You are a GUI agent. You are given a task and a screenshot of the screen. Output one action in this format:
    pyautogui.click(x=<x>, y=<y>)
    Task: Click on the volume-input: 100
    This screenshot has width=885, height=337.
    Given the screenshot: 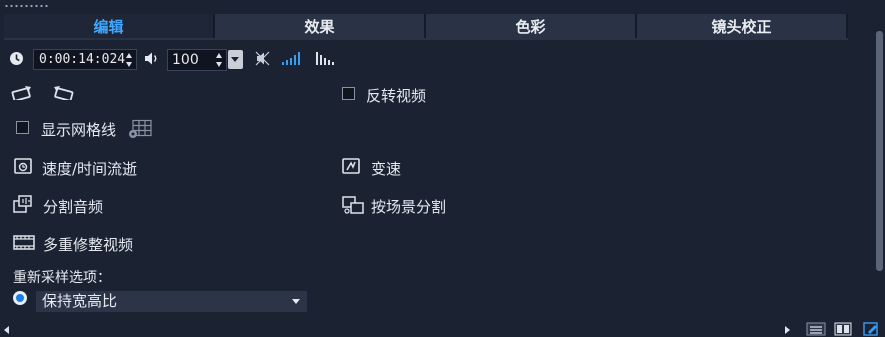 What is the action you would take?
    pyautogui.click(x=197, y=60)
    